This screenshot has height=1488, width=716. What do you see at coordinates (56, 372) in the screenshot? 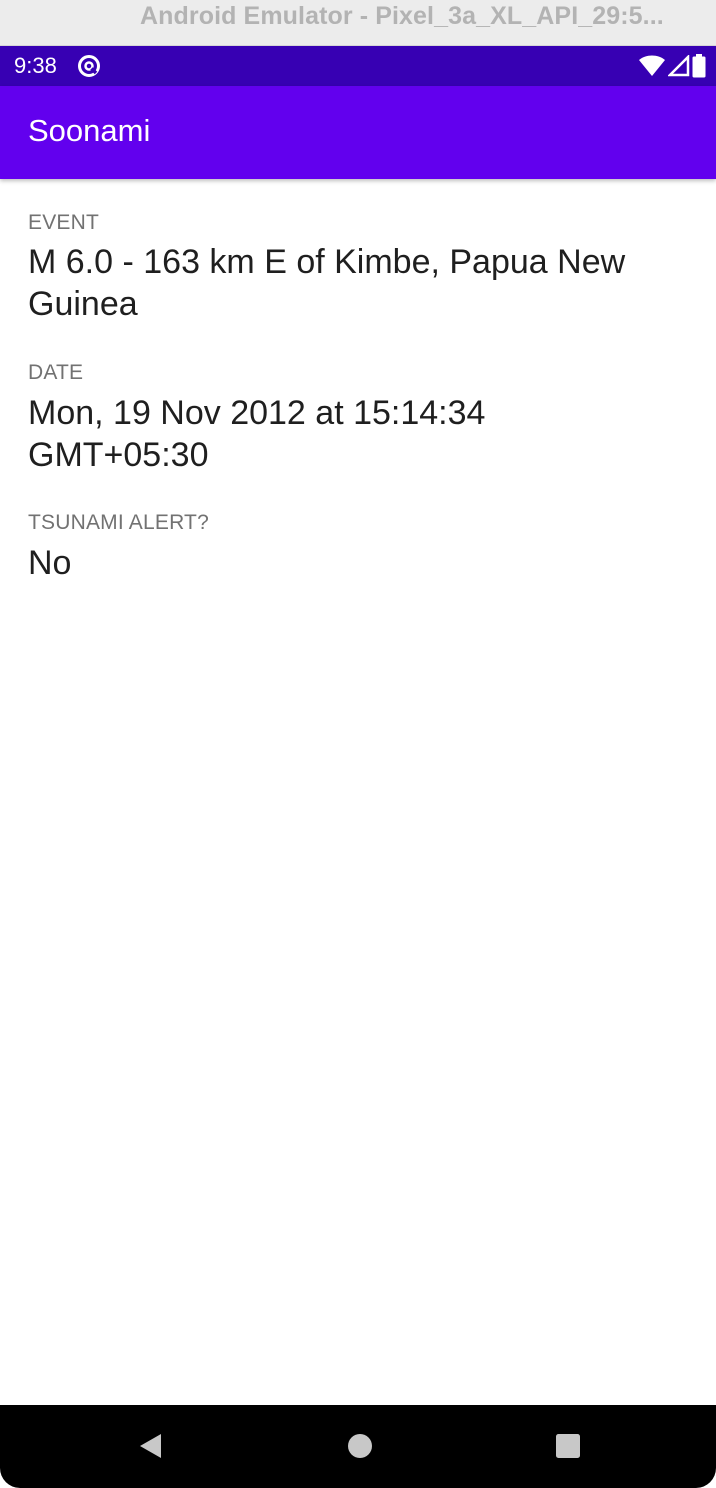
I see `date-label: DATE` at bounding box center [56, 372].